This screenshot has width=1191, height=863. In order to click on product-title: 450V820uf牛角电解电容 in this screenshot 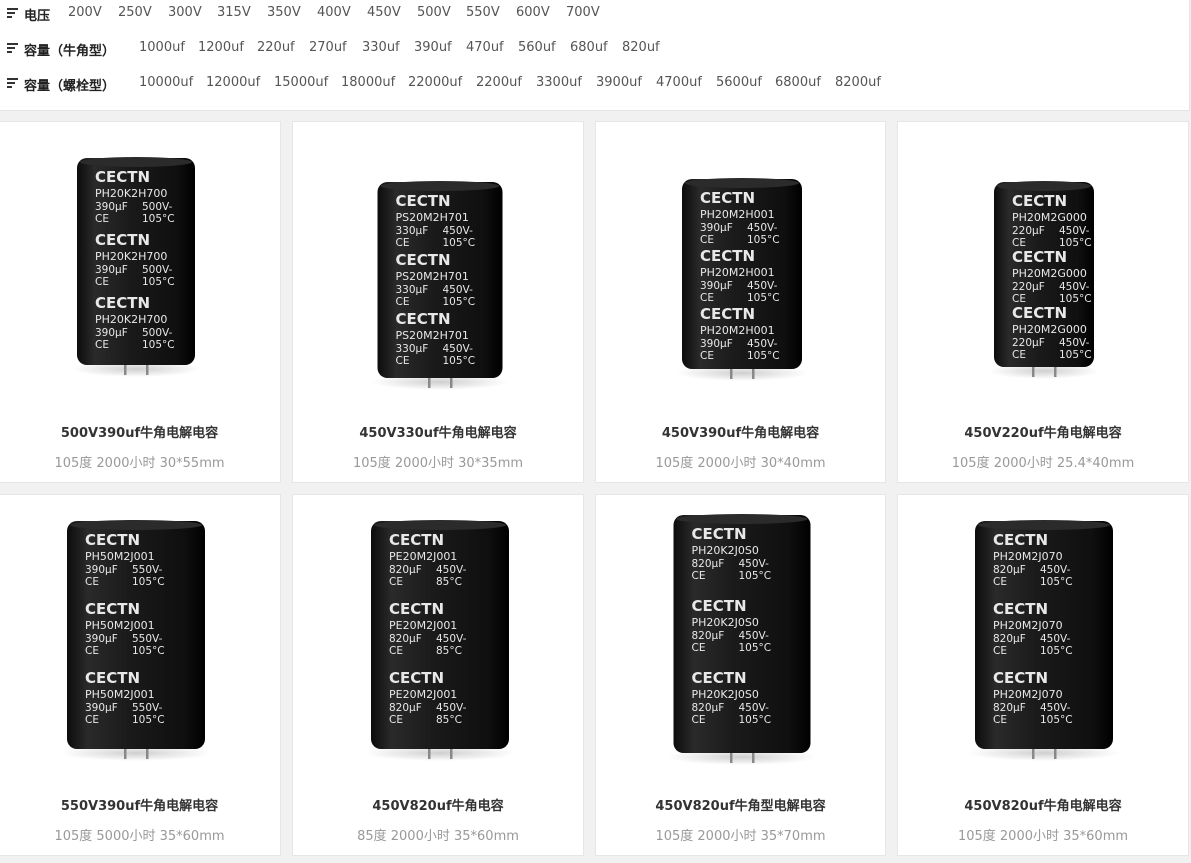, I will do `click(1043, 804)`.